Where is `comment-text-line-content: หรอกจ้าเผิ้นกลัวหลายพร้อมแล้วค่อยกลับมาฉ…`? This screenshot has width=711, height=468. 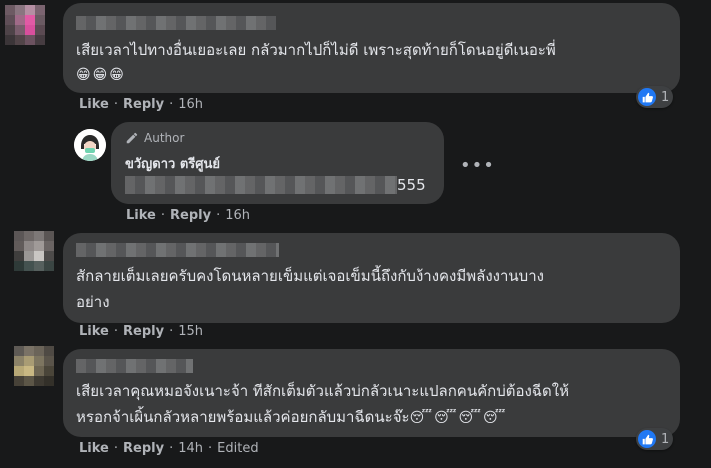
comment-text-line-content: หรอกจ้าเผิ้นกลัวหลายพร้อมแล้วค่อยกลับมาฉ… is located at coordinates (243, 417).